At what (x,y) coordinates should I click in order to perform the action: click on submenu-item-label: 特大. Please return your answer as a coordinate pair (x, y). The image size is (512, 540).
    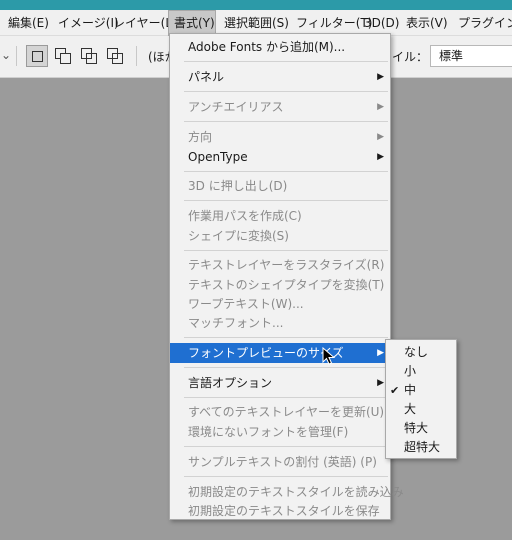
    Looking at the image, I should click on (416, 428).